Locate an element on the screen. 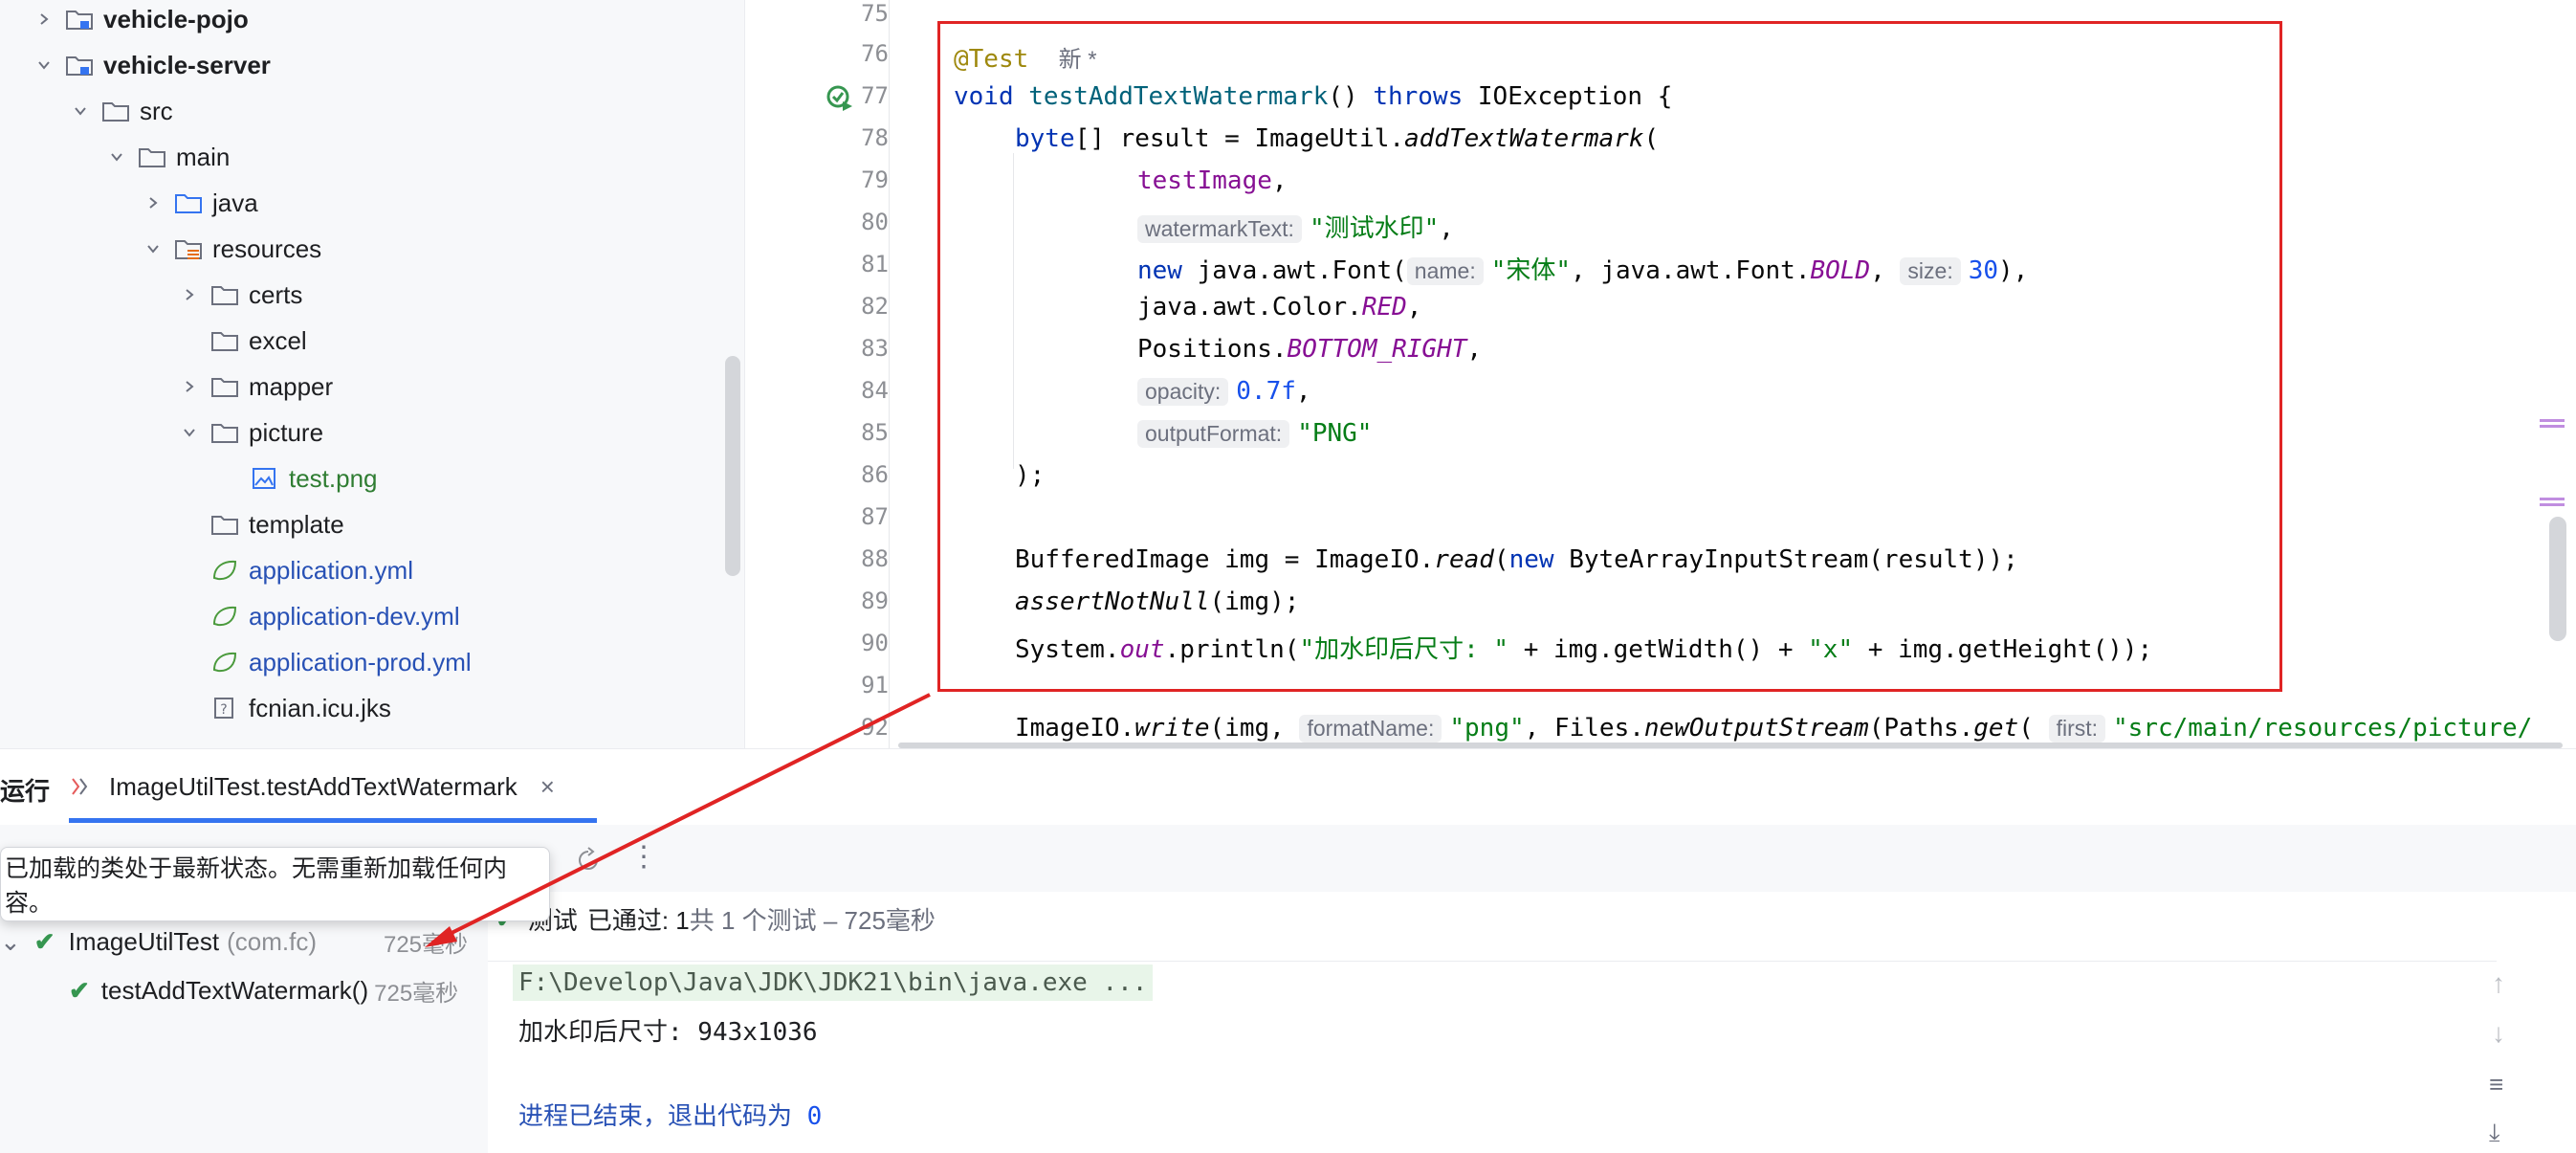 Image resolution: width=2576 pixels, height=1153 pixels. status-detail: 共 1 个测试 – 725毫秒 is located at coordinates (812, 920).